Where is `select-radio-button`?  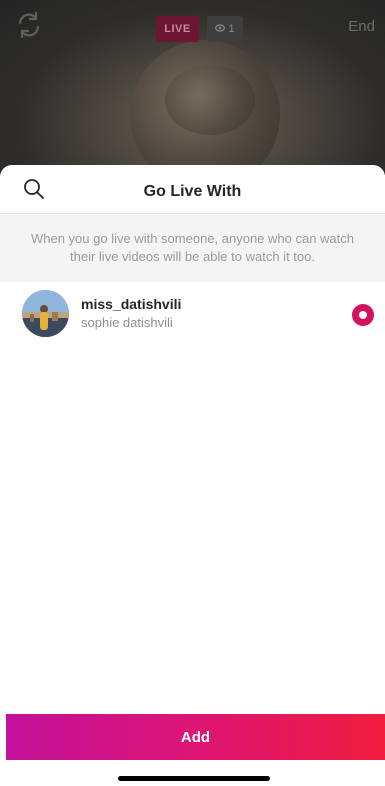 select-radio-button is located at coordinates (363, 315).